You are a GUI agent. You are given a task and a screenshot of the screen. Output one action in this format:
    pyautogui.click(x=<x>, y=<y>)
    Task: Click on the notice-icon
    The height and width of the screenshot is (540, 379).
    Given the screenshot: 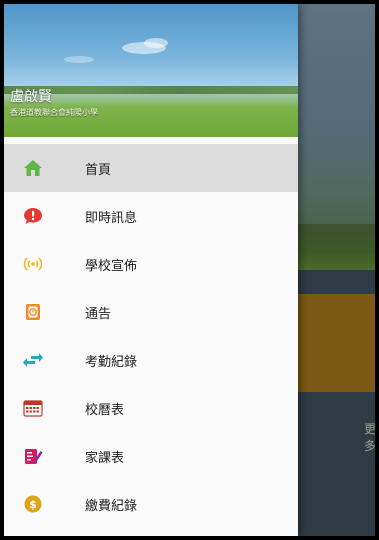 What is the action you would take?
    pyautogui.click(x=33, y=312)
    